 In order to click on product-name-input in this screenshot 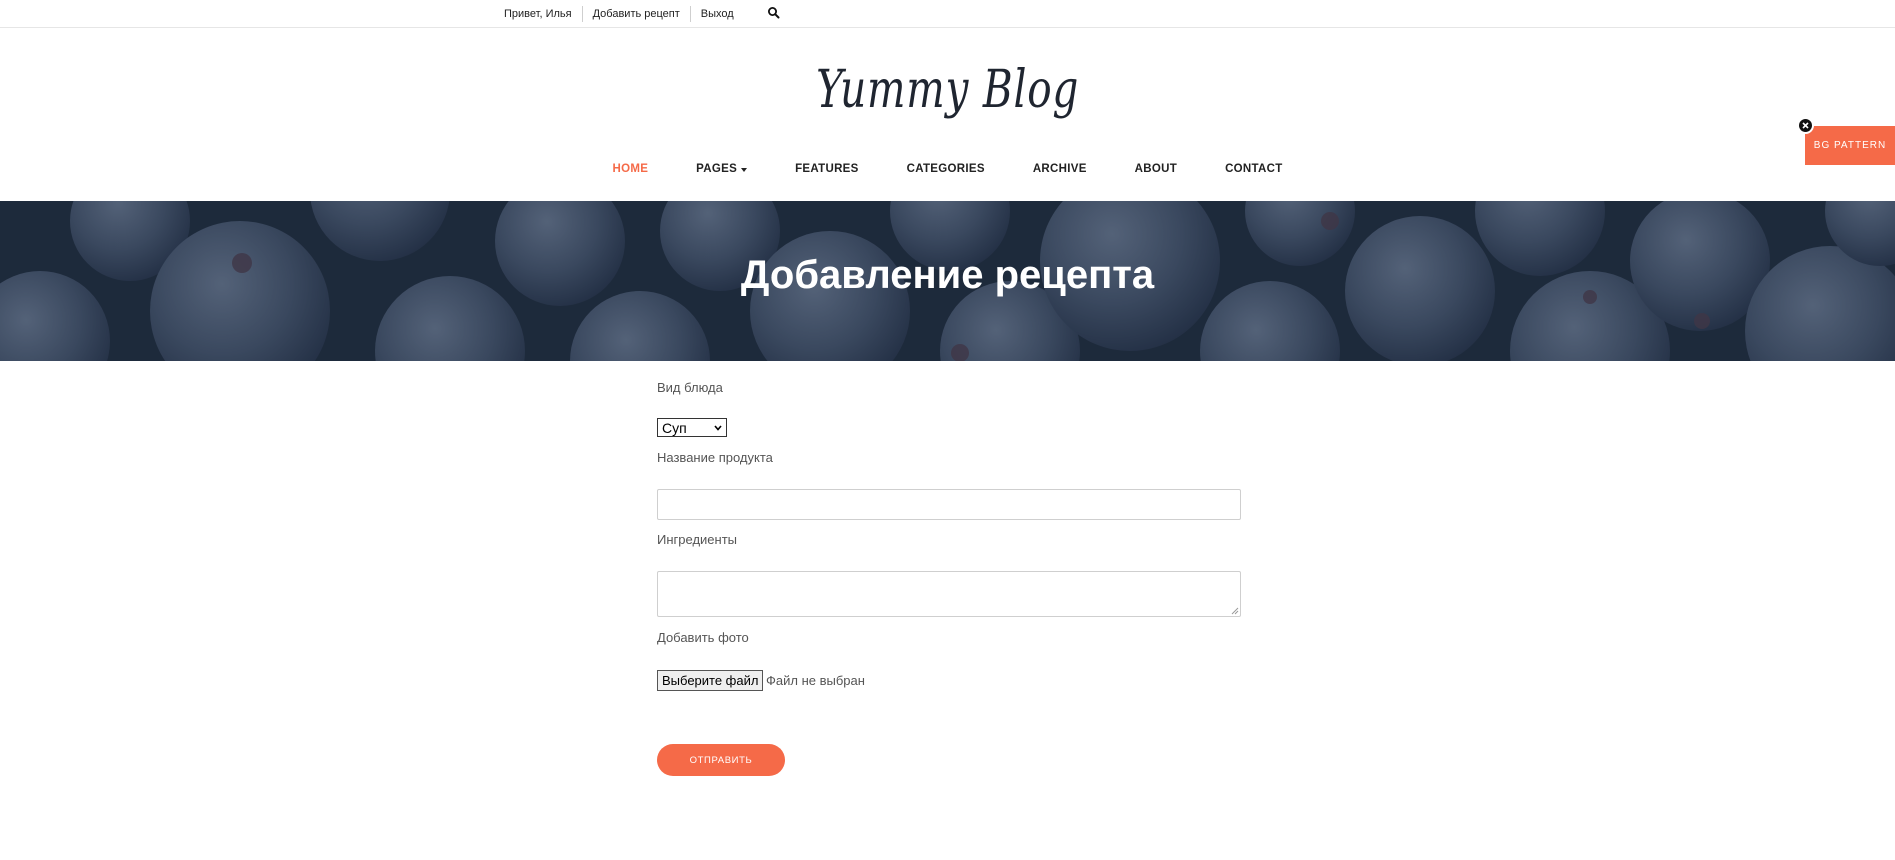, I will do `click(949, 504)`.